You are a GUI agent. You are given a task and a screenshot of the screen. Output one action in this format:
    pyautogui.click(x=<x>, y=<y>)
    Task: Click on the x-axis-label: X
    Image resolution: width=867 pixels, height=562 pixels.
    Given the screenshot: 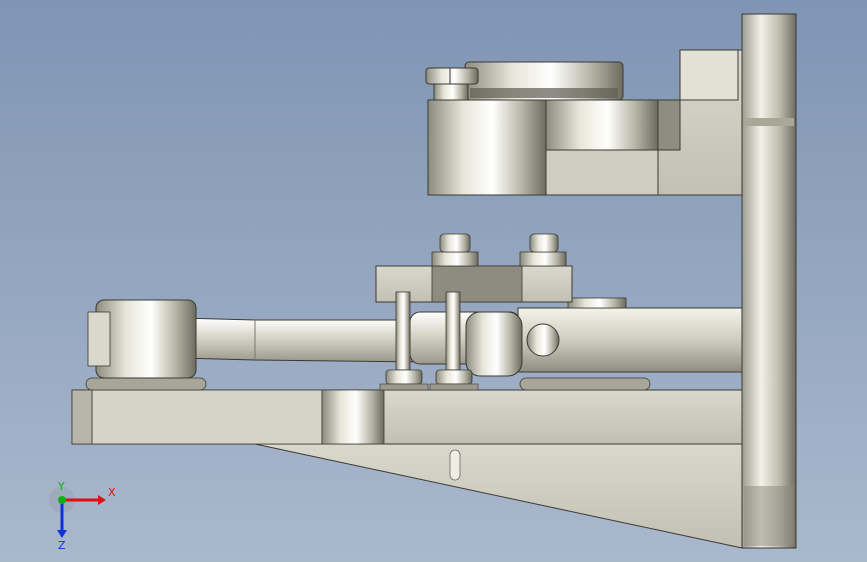 What is the action you would take?
    pyautogui.click(x=112, y=492)
    